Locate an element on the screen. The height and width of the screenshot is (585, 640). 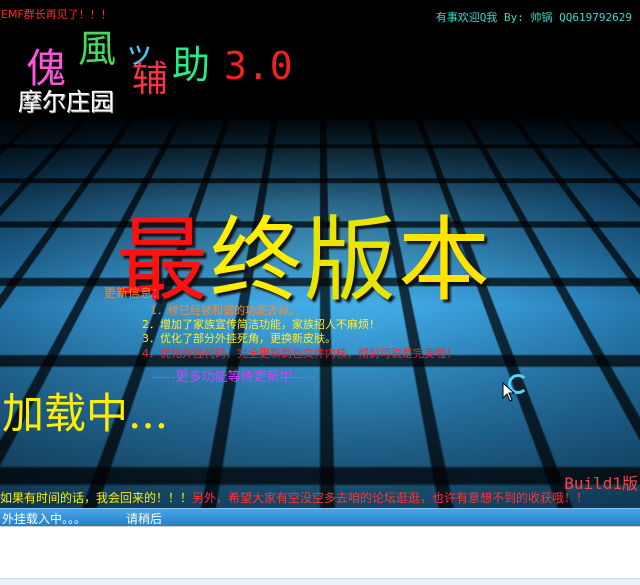
more-features-notice: -----更多功能等待更新中----- is located at coordinates (234, 377).